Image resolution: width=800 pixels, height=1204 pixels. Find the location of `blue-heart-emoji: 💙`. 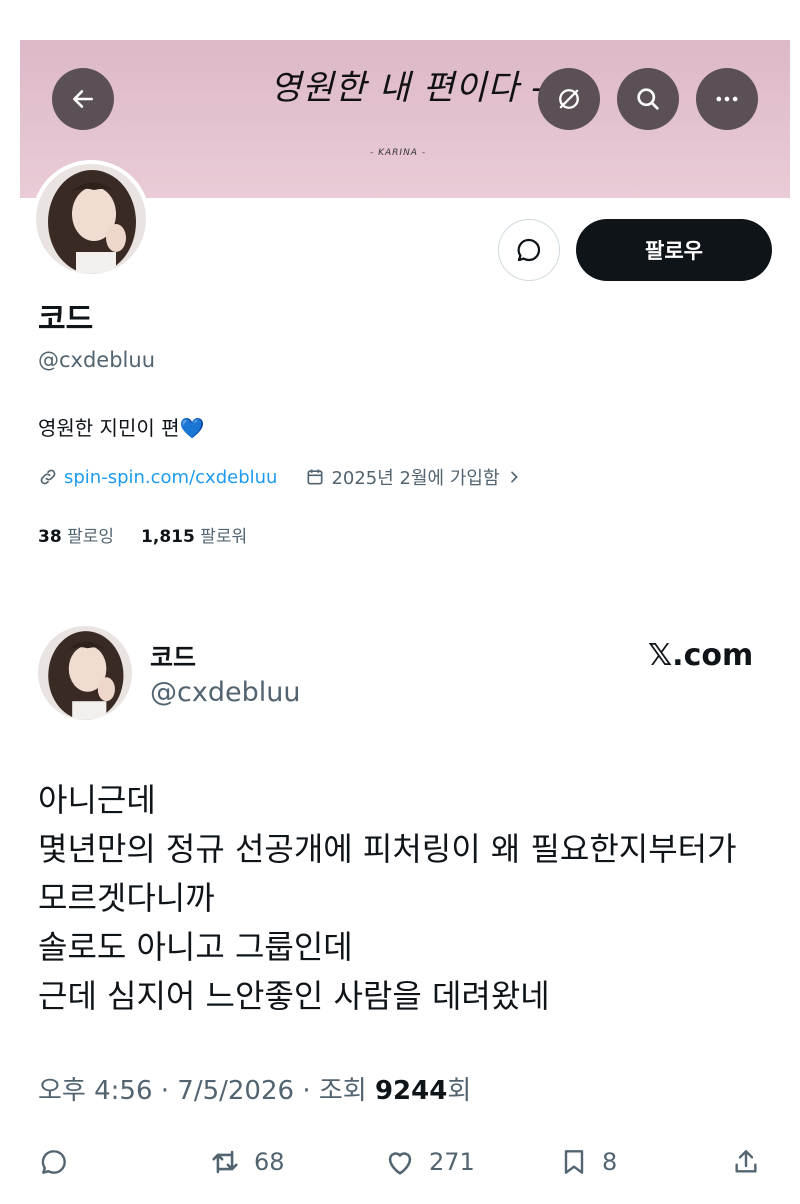

blue-heart-emoji: 💙 is located at coordinates (192, 428).